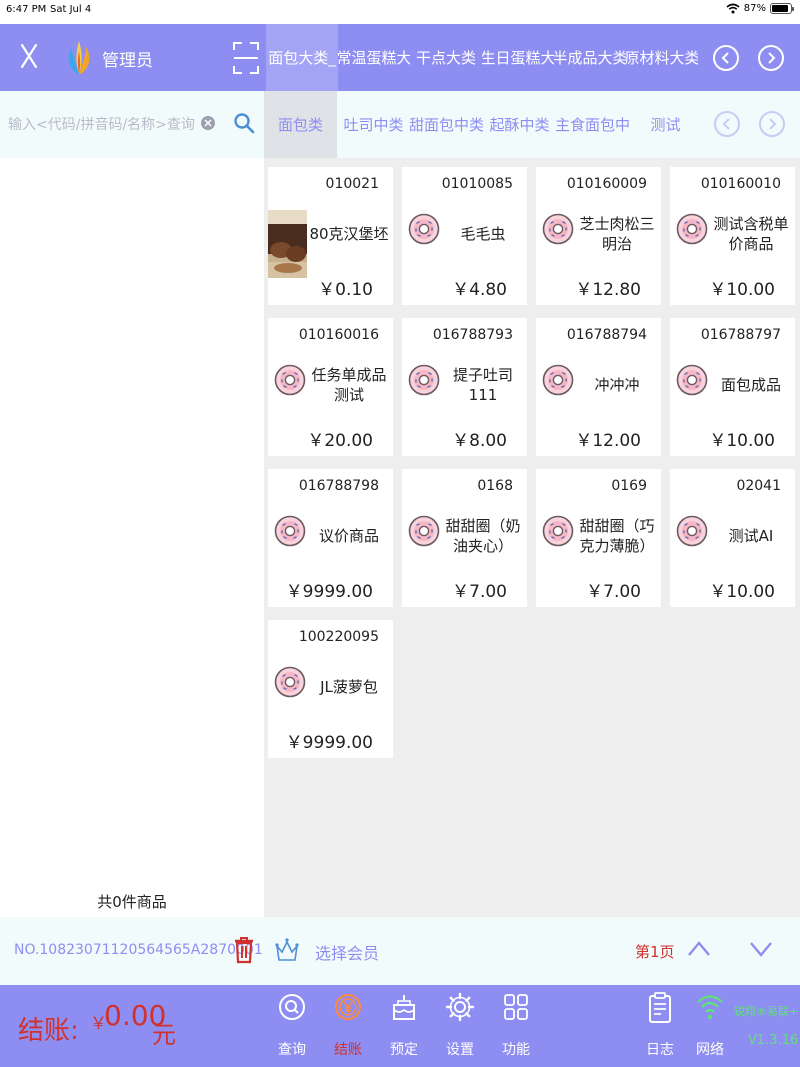 Image resolution: width=800 pixels, height=1067 pixels. I want to click on subcategory-prev-button, so click(727, 124).